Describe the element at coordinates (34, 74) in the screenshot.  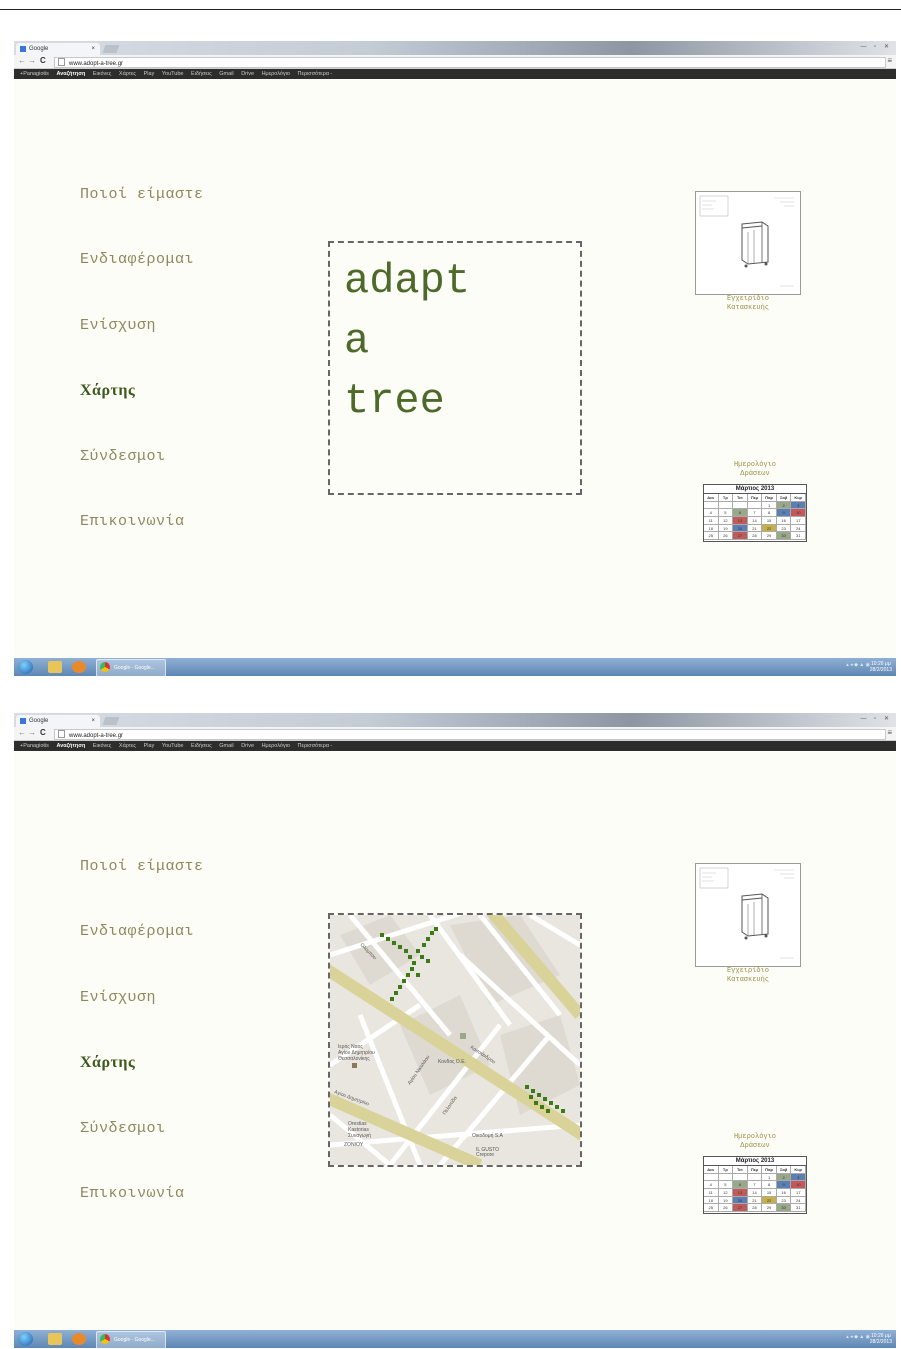
I see `gbar-profile: +Panagiotis` at that location.